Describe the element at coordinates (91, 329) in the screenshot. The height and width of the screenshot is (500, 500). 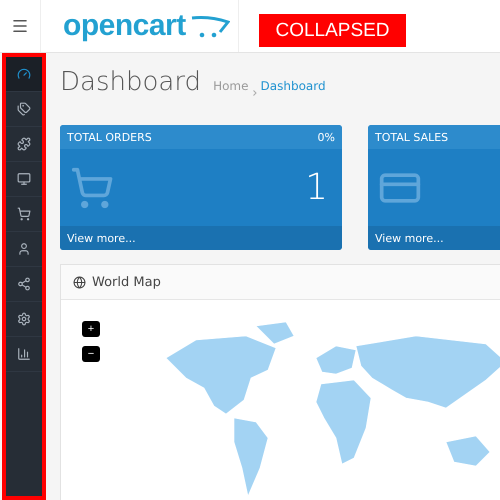
I see `zoom-in-button: +` at that location.